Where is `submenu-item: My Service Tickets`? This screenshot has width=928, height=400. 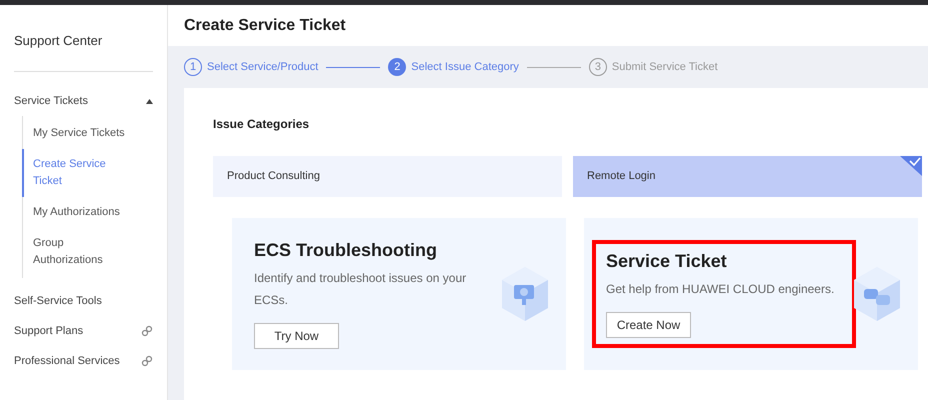
submenu-item: My Service Tickets is located at coordinates (78, 133).